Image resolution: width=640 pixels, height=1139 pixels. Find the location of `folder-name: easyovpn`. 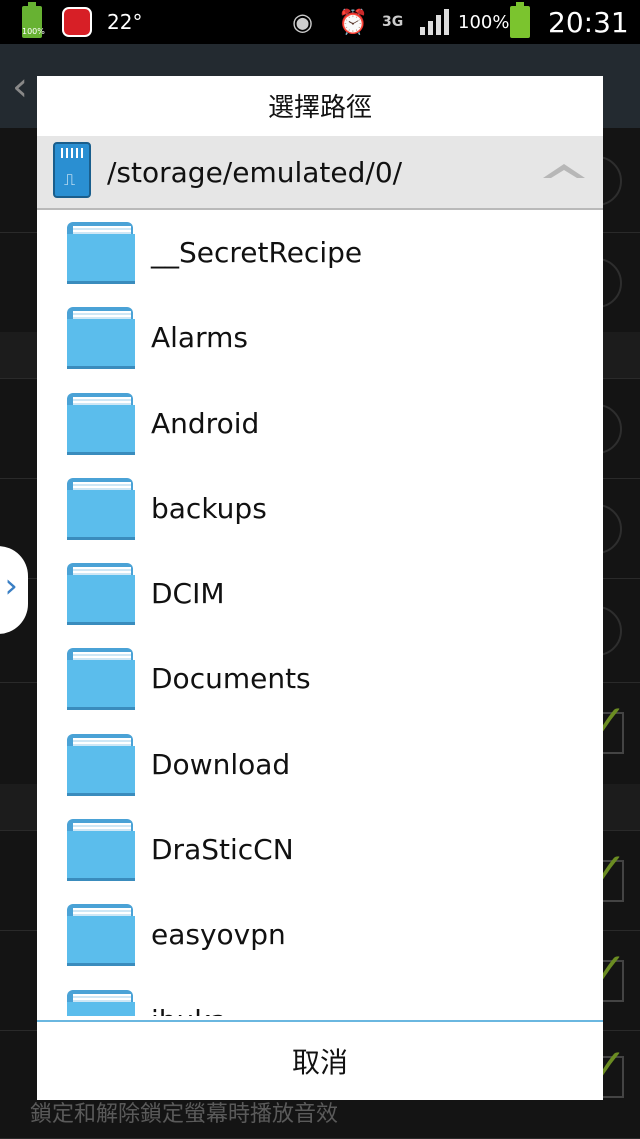

folder-name: easyovpn is located at coordinates (218, 935).